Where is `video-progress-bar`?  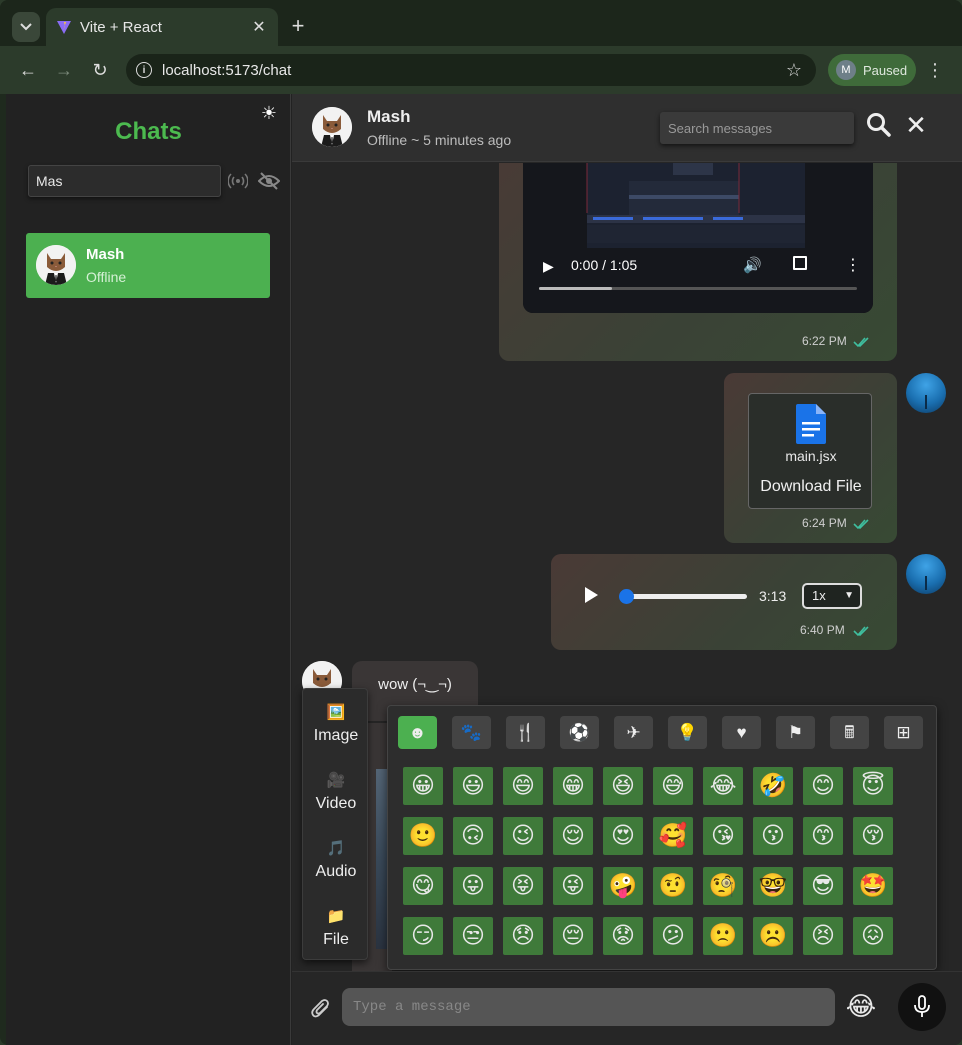 video-progress-bar is located at coordinates (698, 288).